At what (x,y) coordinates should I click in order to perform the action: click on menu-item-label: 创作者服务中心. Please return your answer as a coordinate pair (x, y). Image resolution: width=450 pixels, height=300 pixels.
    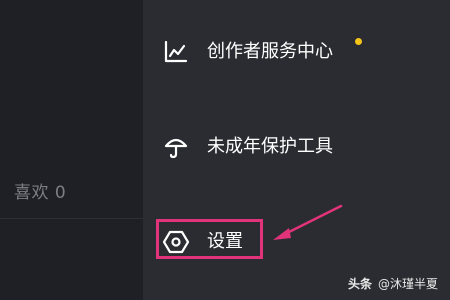
    Looking at the image, I should click on (270, 51).